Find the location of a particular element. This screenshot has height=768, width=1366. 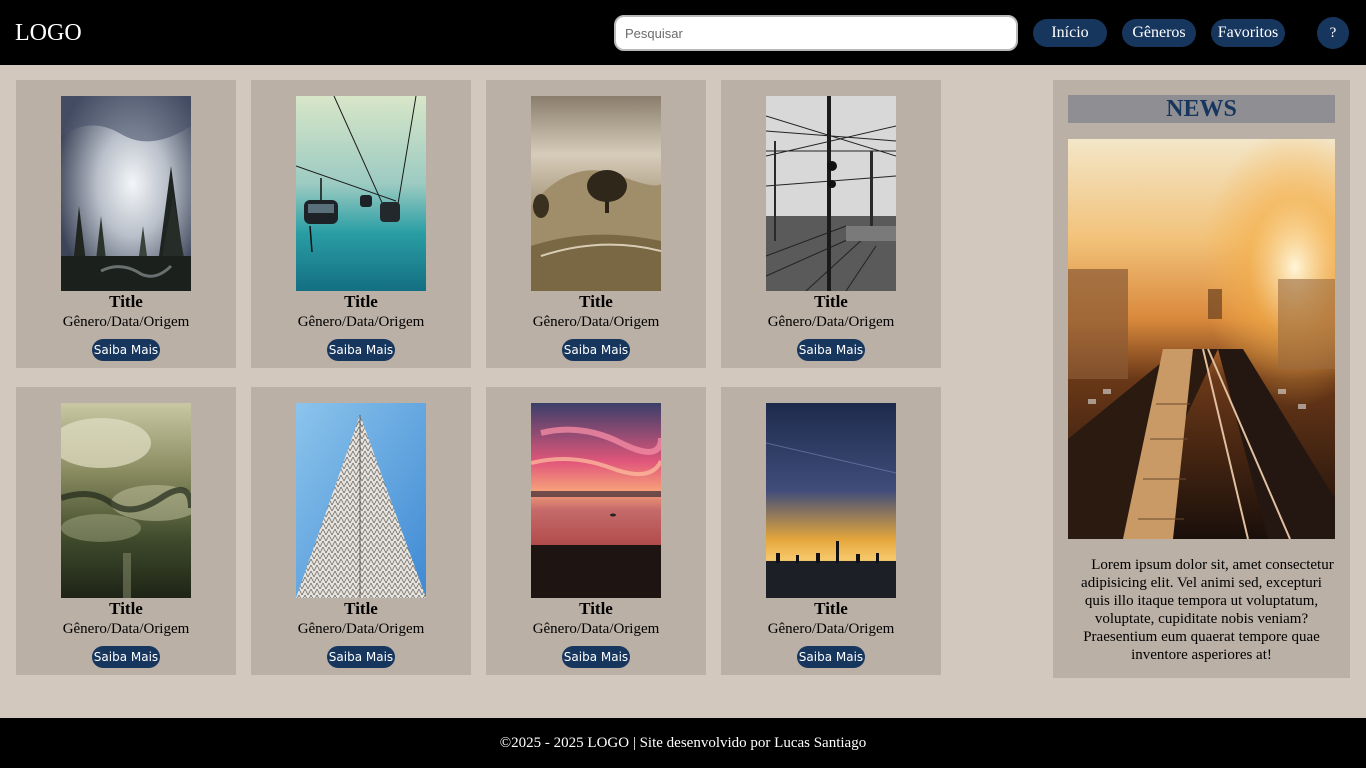

nav-generos-button: Gêneros is located at coordinates (1159, 33).